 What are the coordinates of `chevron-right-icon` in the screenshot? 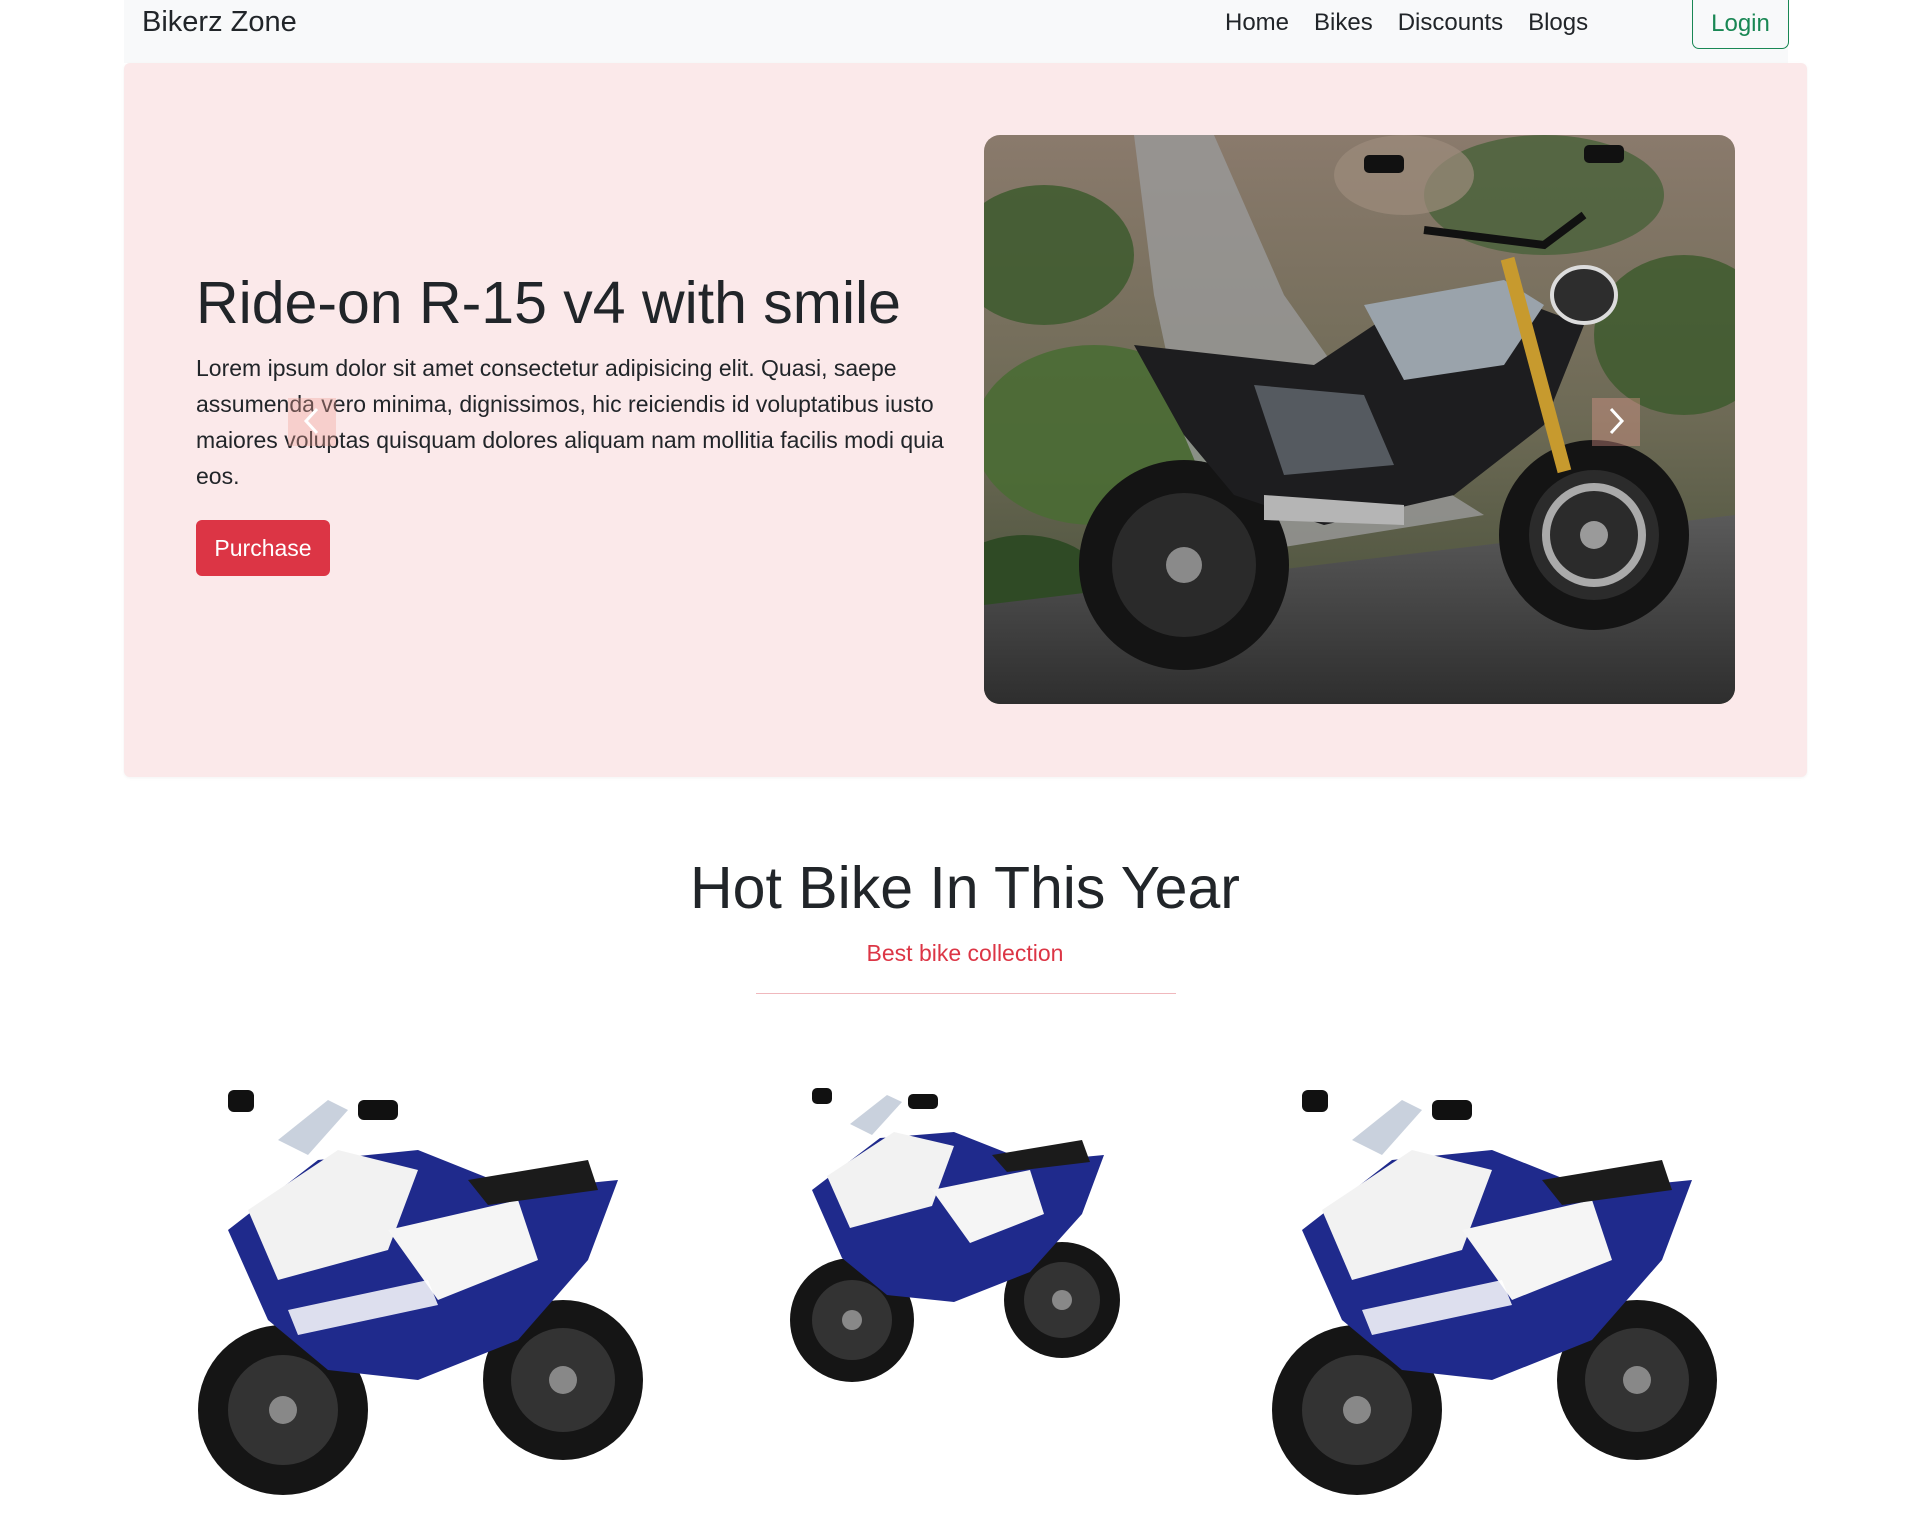 It's located at (1616, 422).